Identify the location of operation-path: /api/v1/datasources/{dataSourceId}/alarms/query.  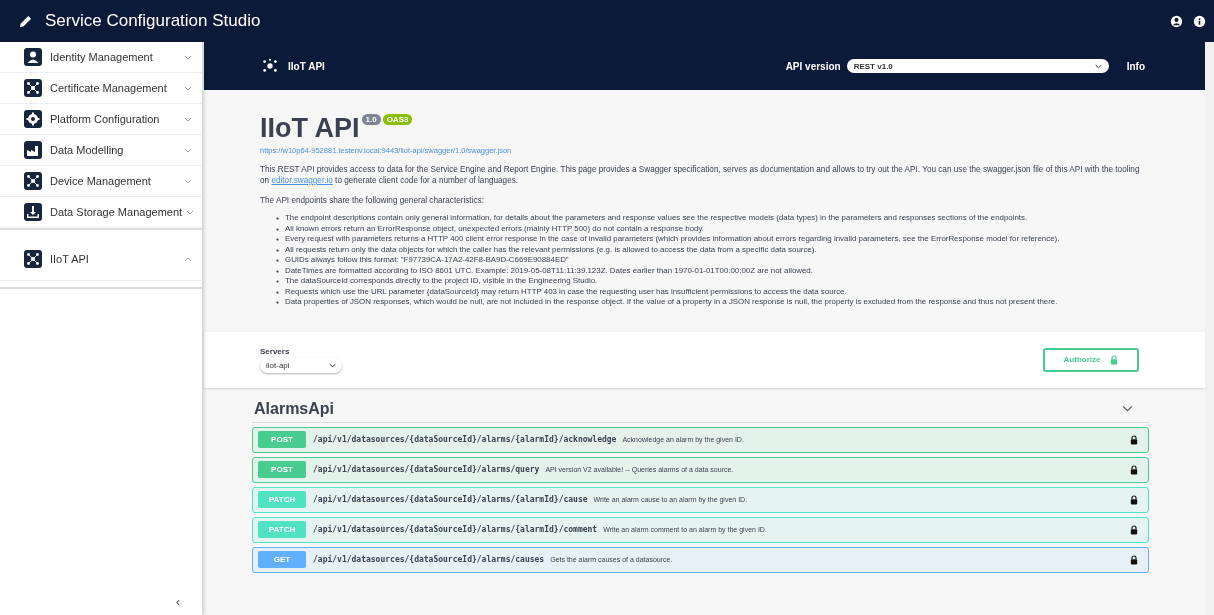
(426, 469).